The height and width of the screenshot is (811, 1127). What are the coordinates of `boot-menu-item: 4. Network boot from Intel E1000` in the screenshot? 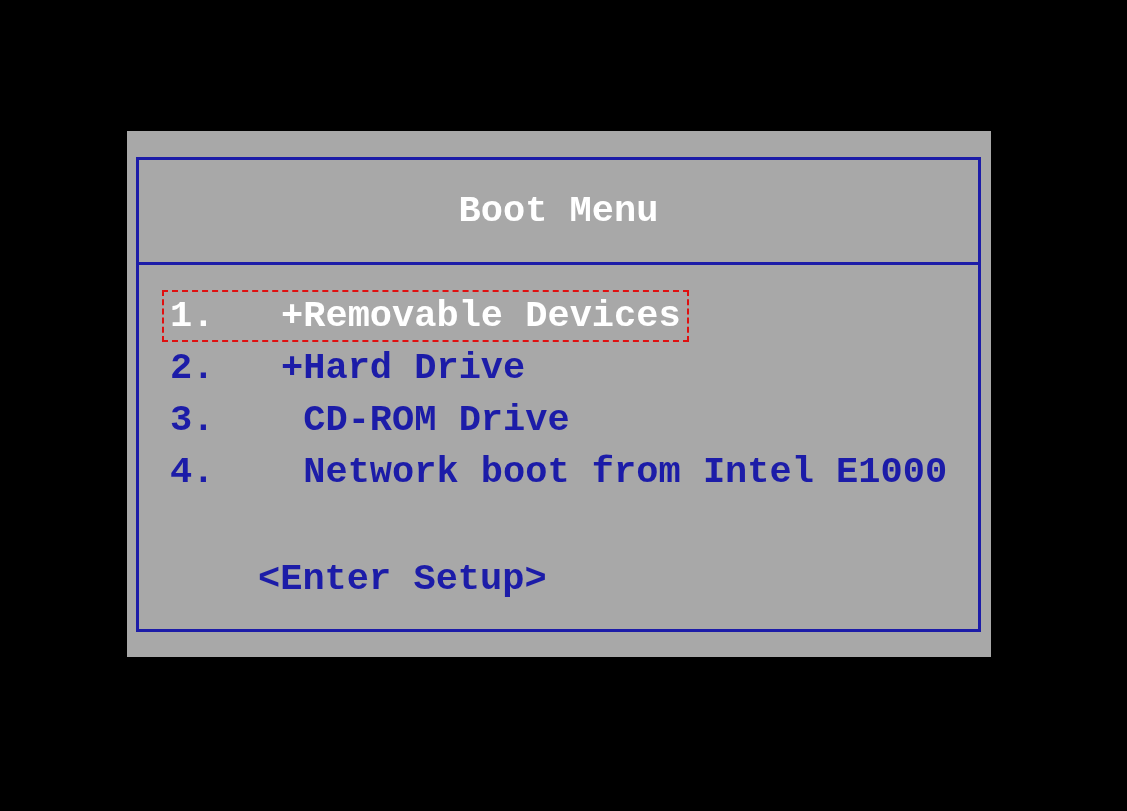 It's located at (559, 472).